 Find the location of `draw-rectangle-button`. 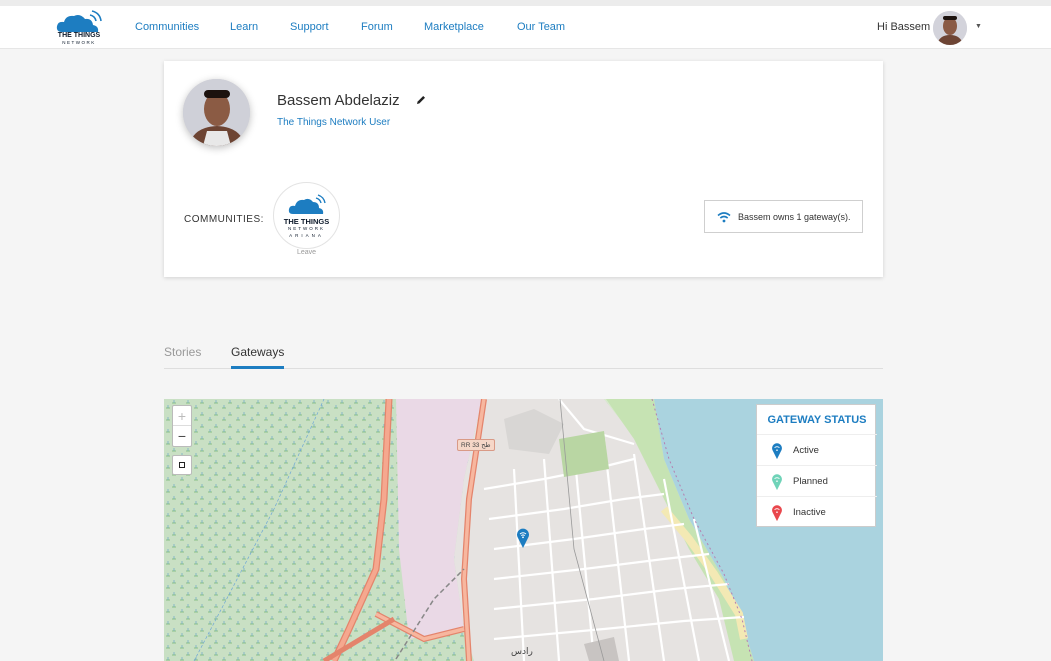

draw-rectangle-button is located at coordinates (182, 465).